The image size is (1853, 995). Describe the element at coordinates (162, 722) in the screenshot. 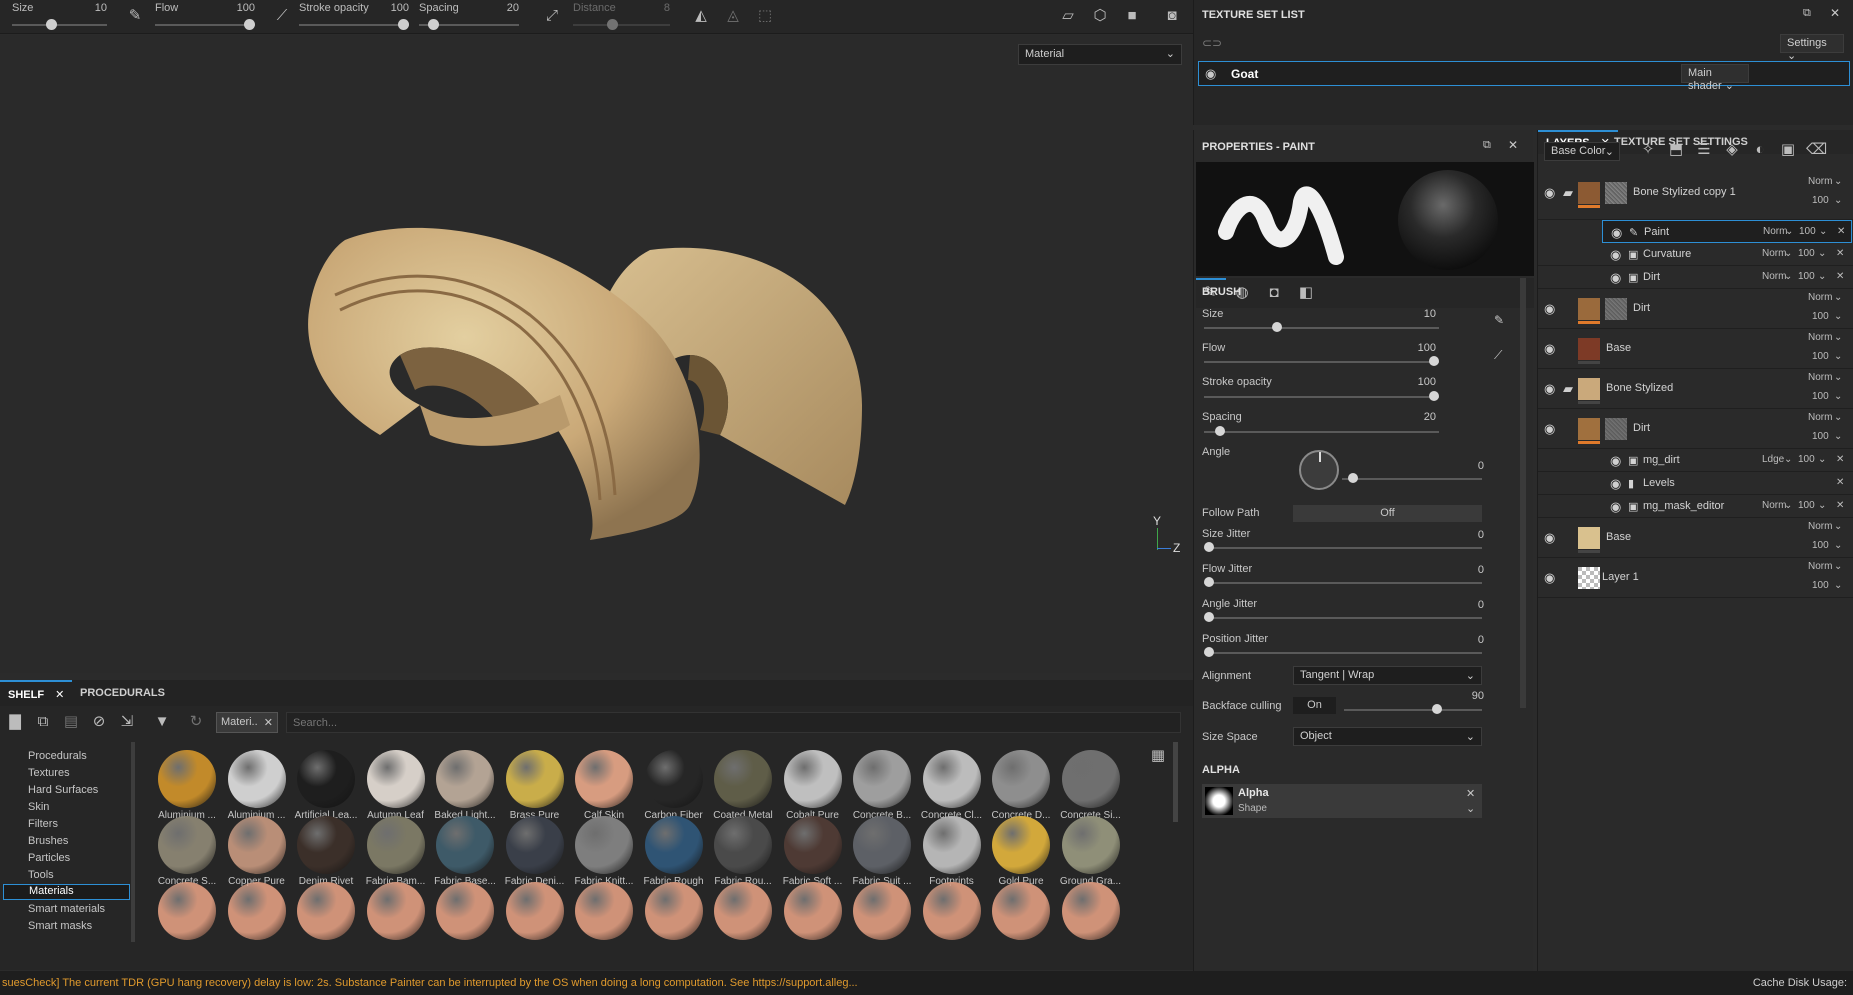

I see `filter-icon: ▼` at that location.